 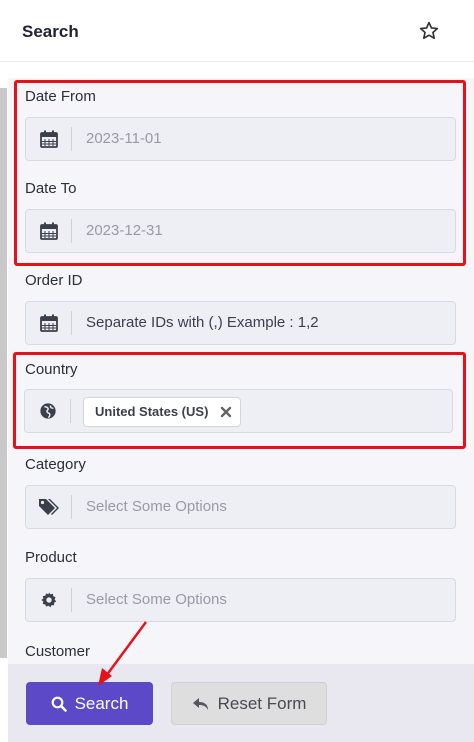 What do you see at coordinates (58, 651) in the screenshot?
I see `customer-label: Customer` at bounding box center [58, 651].